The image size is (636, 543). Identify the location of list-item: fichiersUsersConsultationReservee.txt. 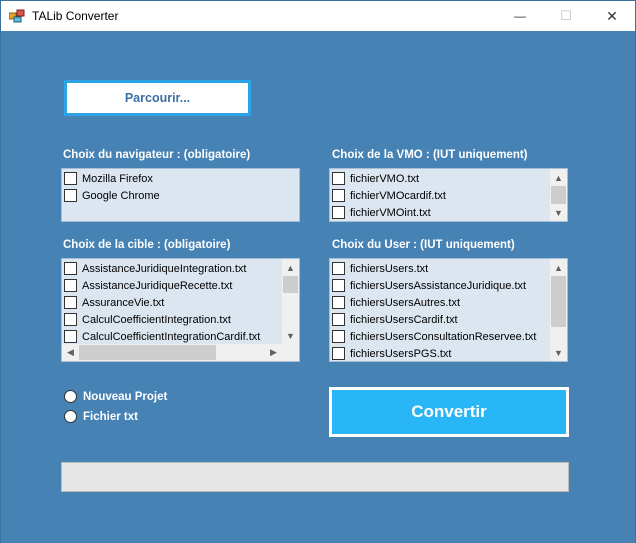
(433, 336).